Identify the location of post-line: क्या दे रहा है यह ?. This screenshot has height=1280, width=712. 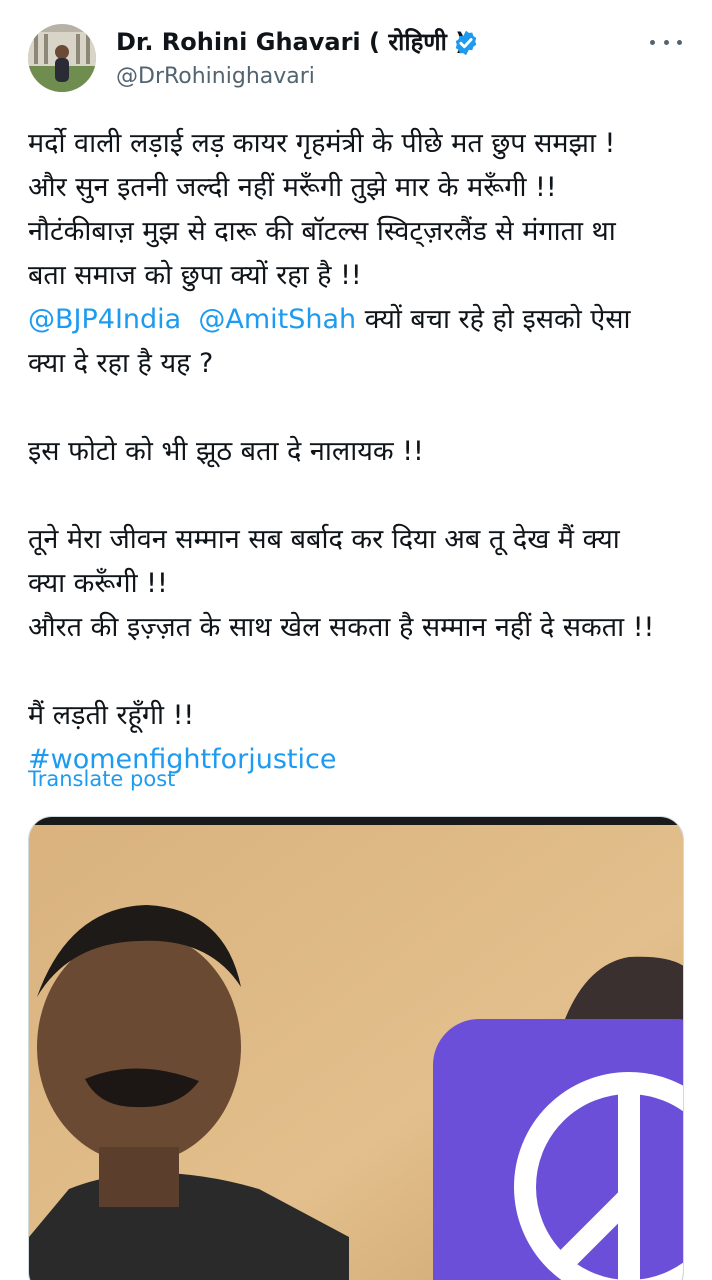
(121, 363).